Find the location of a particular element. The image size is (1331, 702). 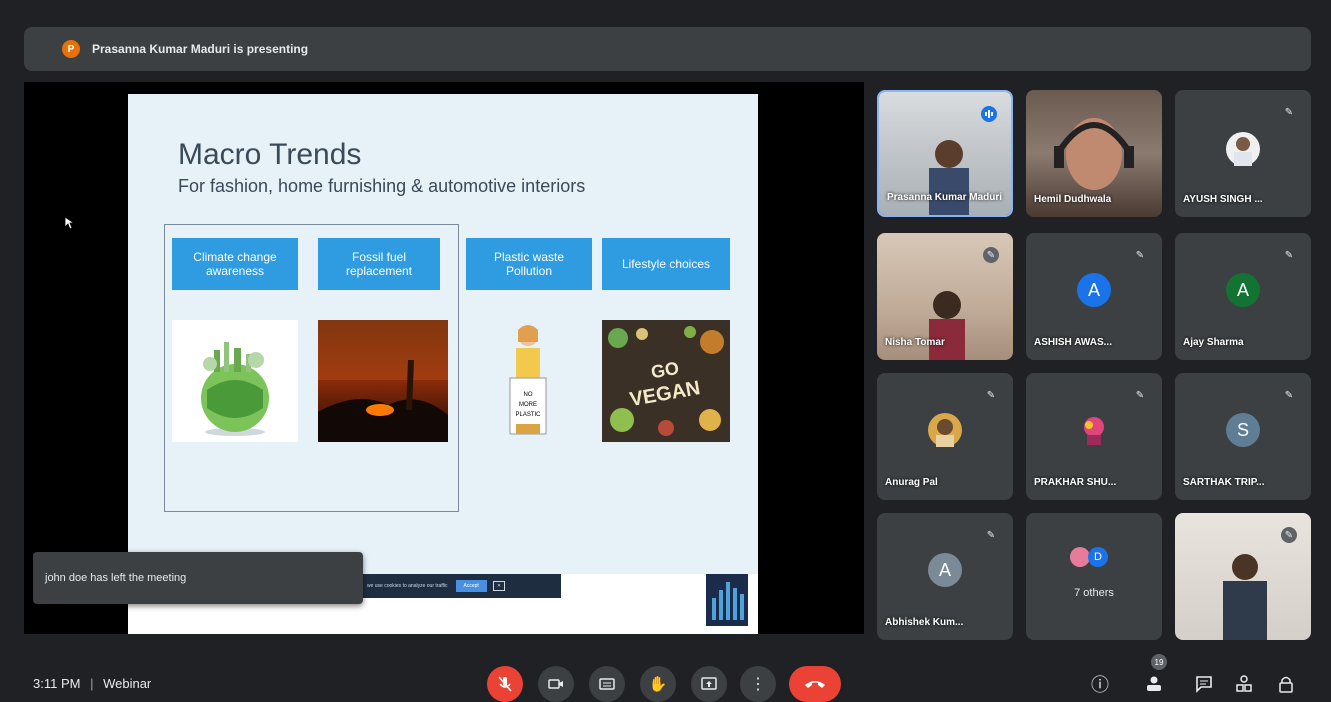

svg-text: NO is located at coordinates (528, 395).